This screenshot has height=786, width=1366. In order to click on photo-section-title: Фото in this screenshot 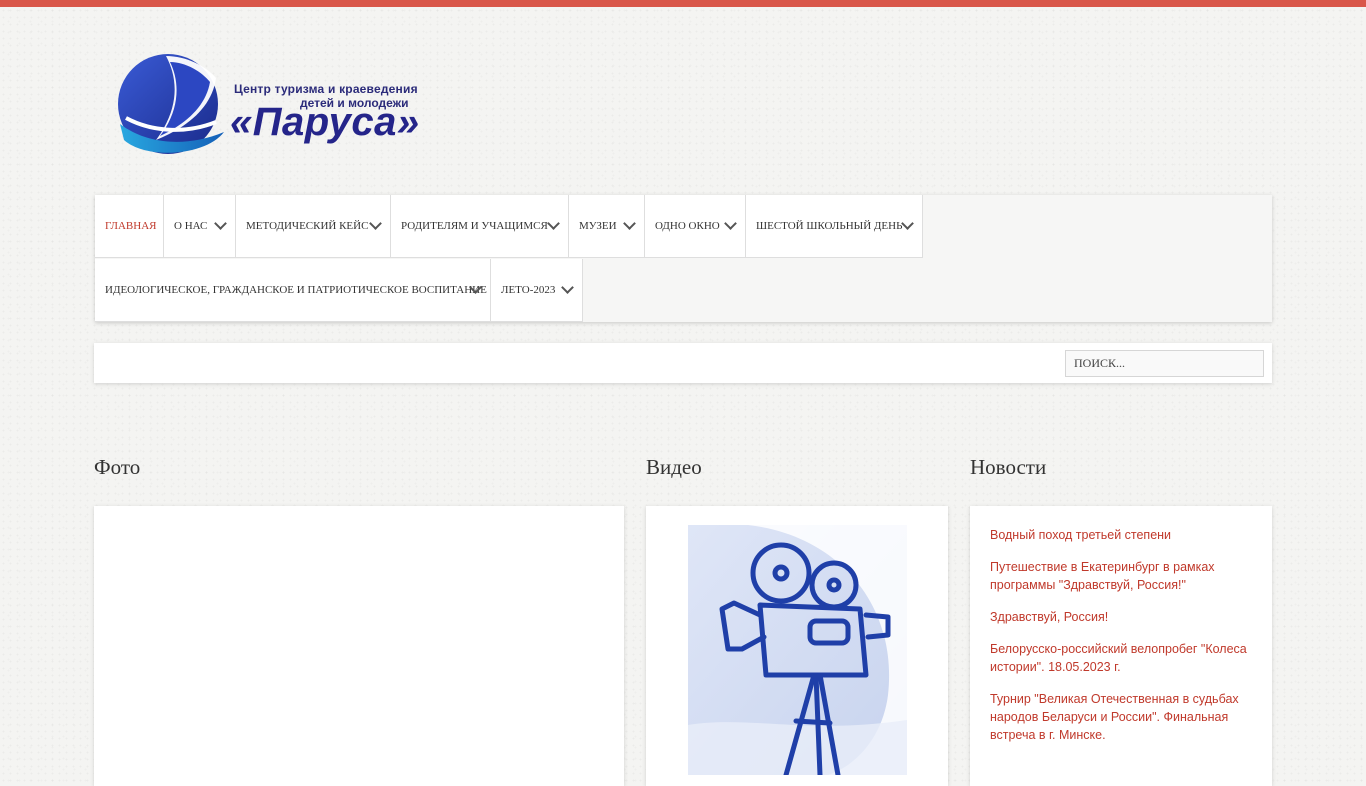, I will do `click(117, 467)`.